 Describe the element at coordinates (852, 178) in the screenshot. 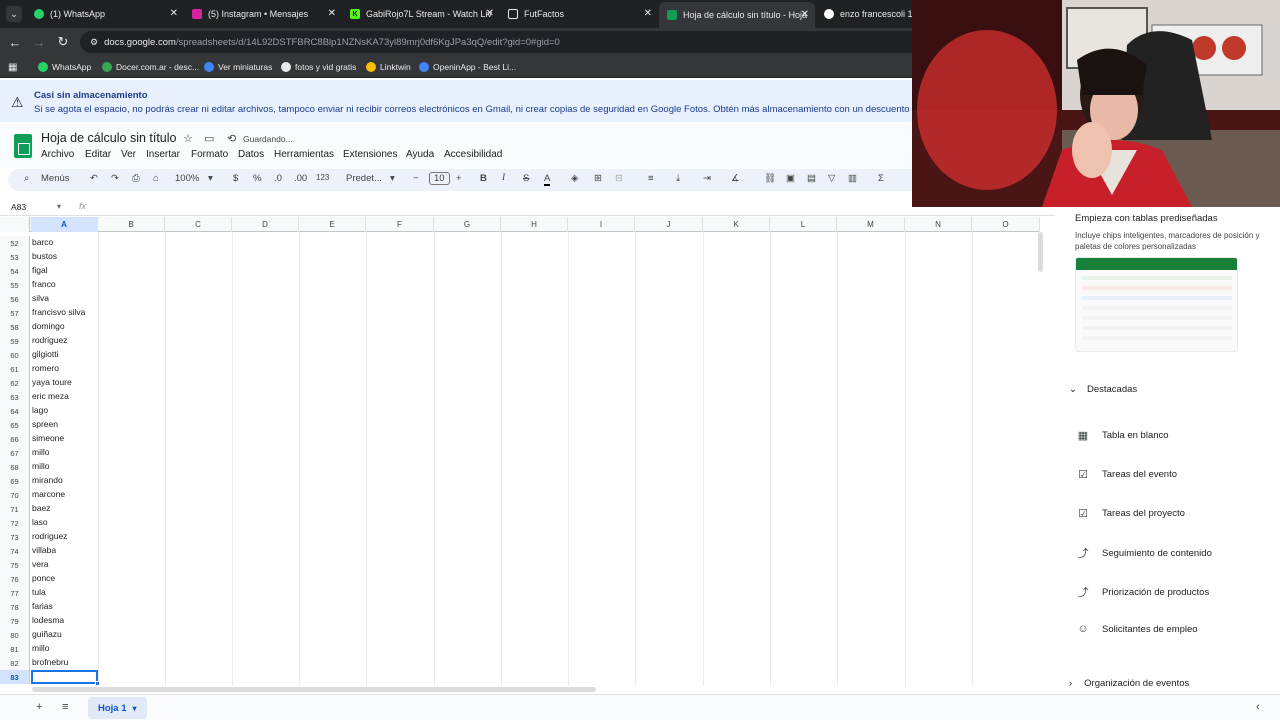

I see `filter-views-icon: ▥` at that location.